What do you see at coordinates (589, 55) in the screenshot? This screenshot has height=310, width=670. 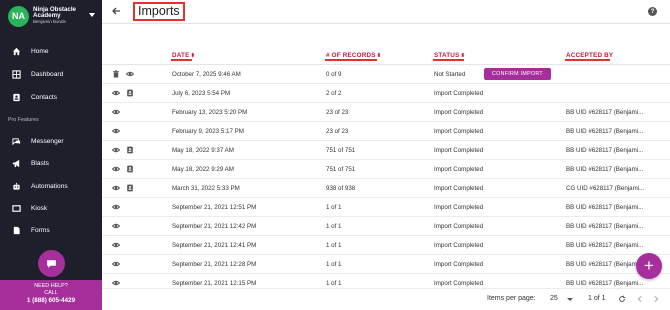 I see `column-header-accepted-by: ACCEPTED BY` at bounding box center [589, 55].